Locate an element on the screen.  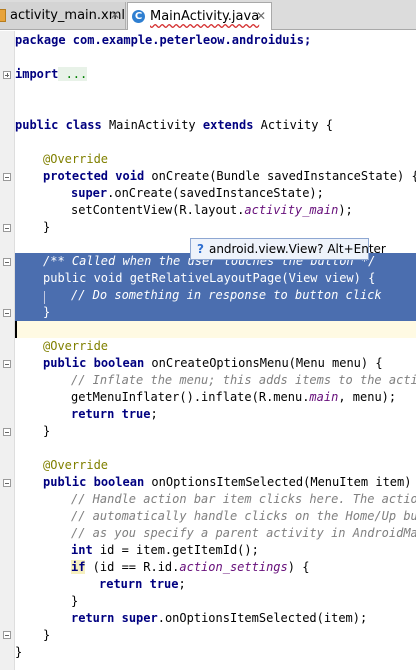
import-hint-tooltip: ? android.view.View? Alt+Enter is located at coordinates (288, 249).